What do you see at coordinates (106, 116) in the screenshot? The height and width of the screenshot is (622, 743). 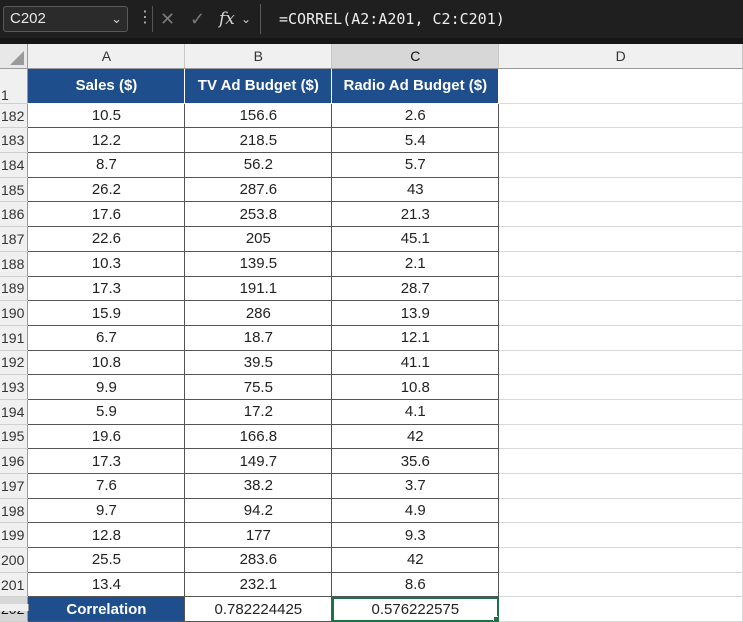 I see `cell-sales: 10.5` at bounding box center [106, 116].